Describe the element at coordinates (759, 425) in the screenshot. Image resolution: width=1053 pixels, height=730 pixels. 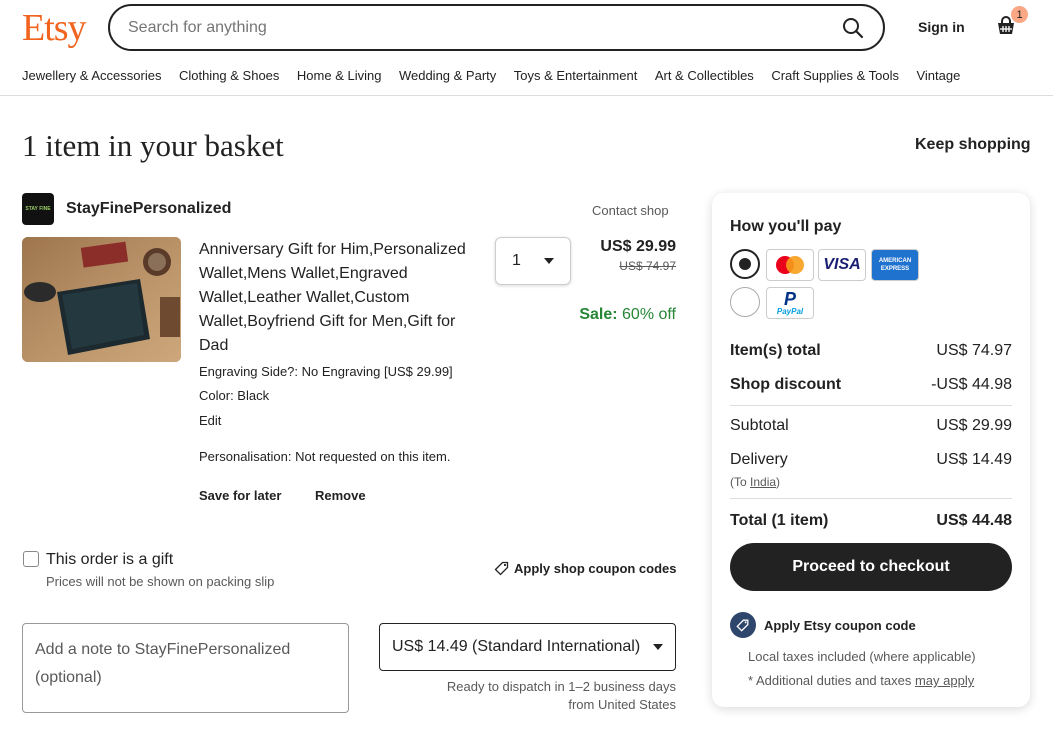
I see `subtotal-label: Subtotal` at that location.